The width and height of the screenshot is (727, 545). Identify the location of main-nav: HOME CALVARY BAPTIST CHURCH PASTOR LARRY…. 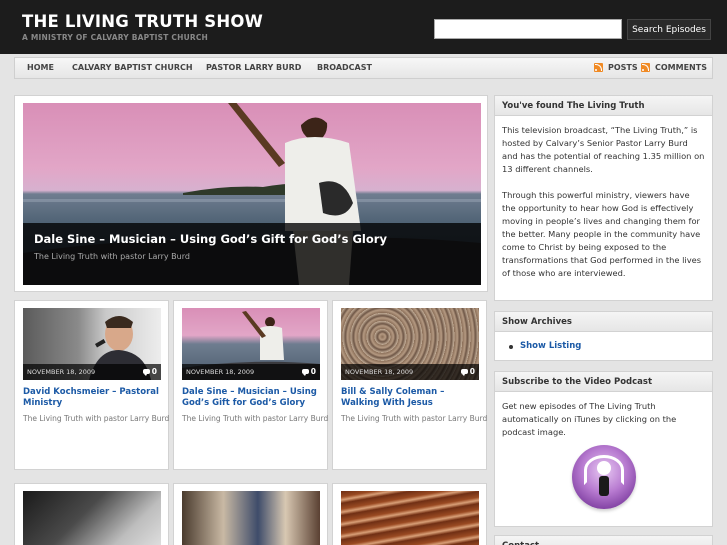
(363, 68).